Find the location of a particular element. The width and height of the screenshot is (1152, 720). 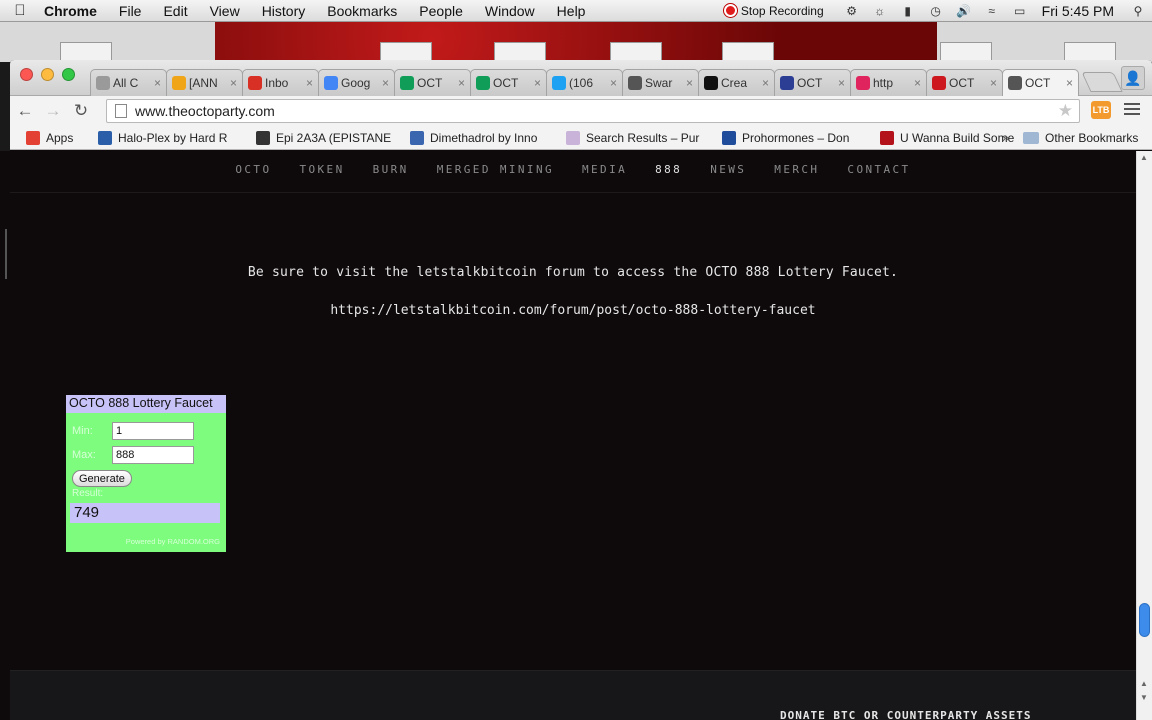

battery-meter-icon: ▮ is located at coordinates (908, 11).